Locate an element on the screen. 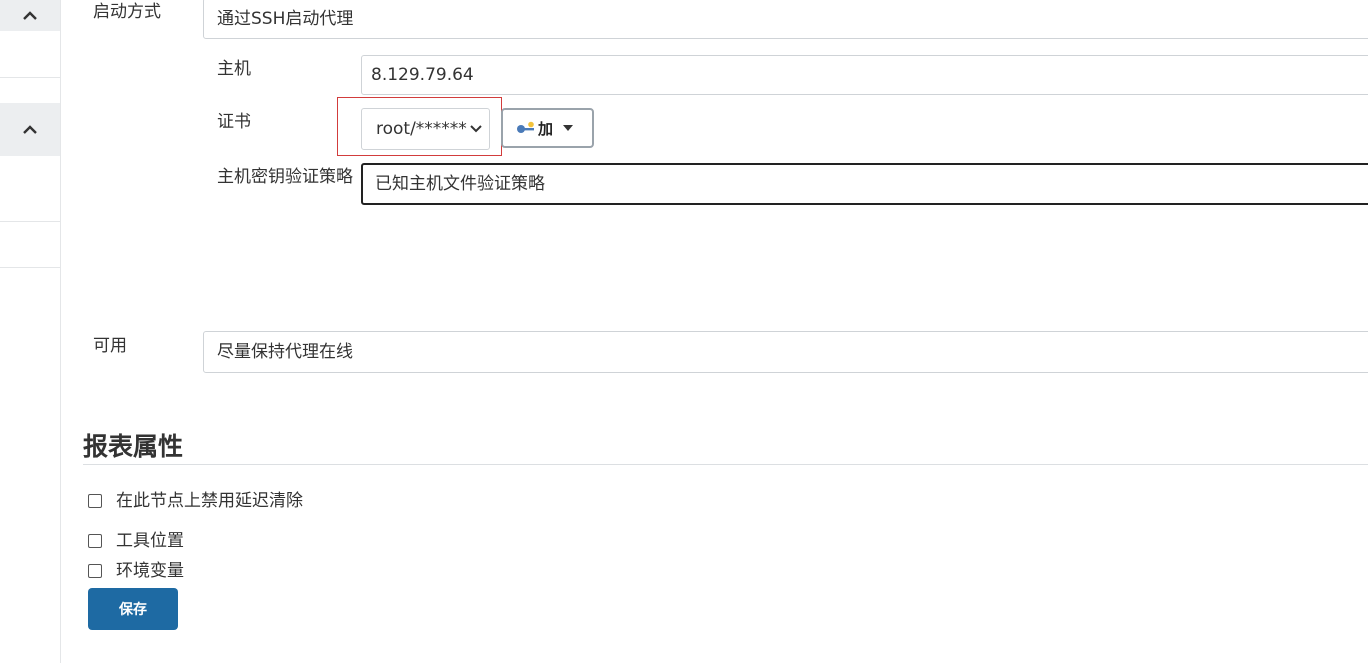 The width and height of the screenshot is (1368, 663). chevron-down-icon is located at coordinates (476, 129).